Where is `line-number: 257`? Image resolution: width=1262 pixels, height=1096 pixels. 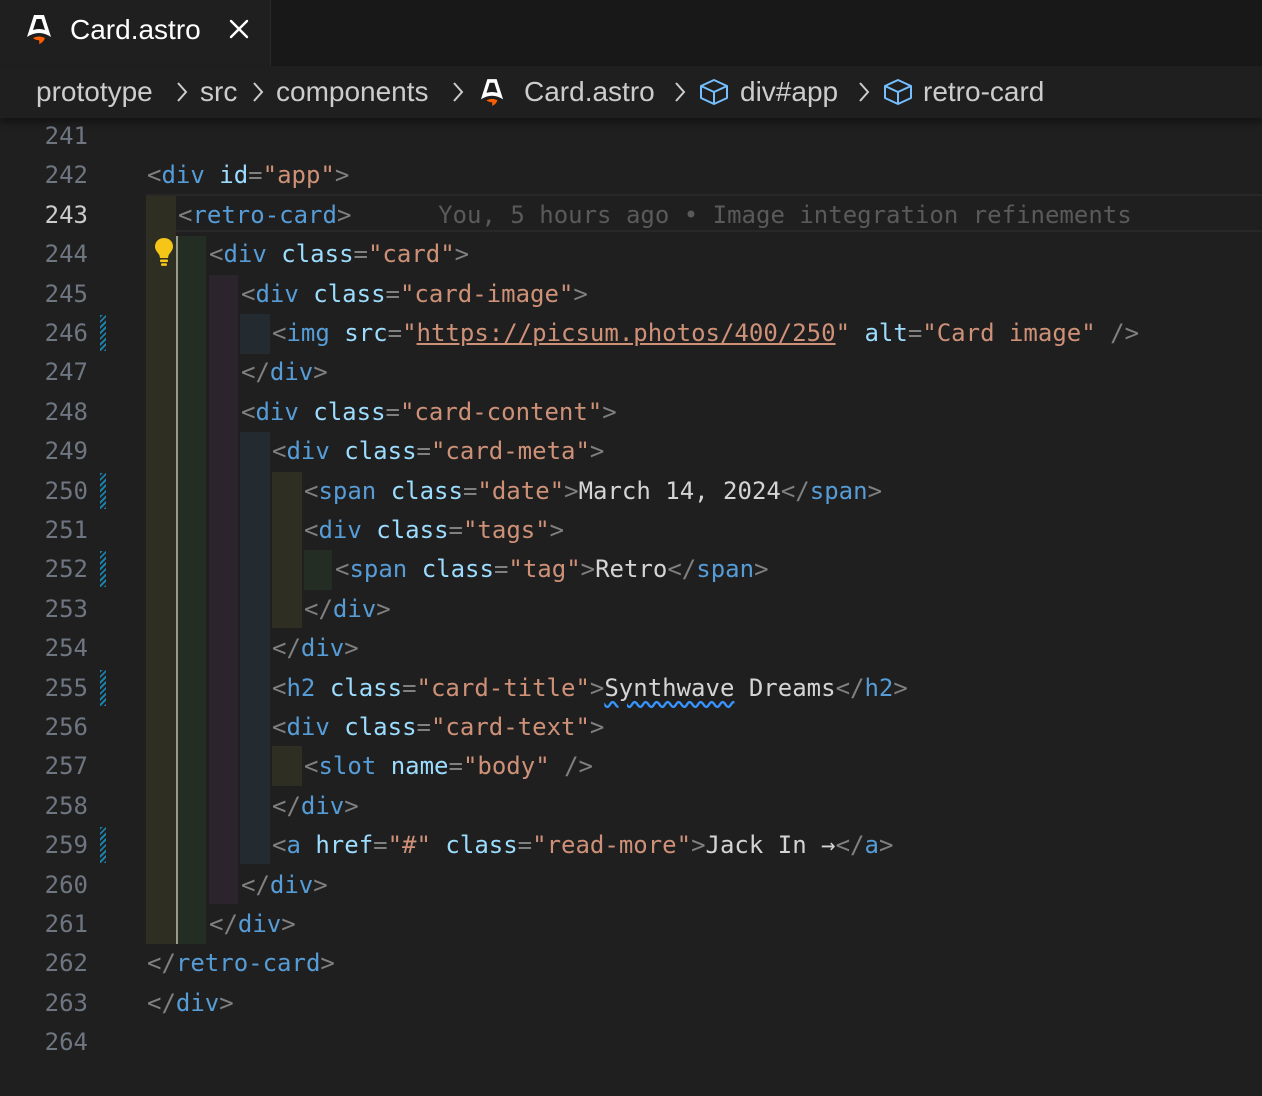
line-number: 257 is located at coordinates (66, 766).